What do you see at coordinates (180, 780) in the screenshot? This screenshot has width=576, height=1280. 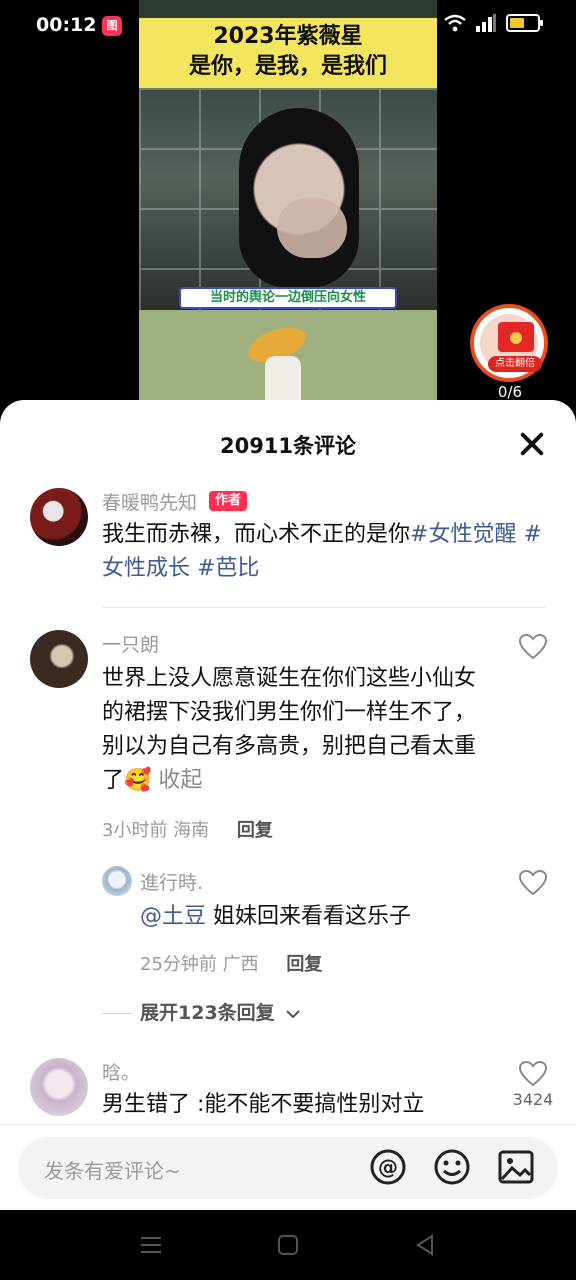 I see `collapse-link: 收起` at bounding box center [180, 780].